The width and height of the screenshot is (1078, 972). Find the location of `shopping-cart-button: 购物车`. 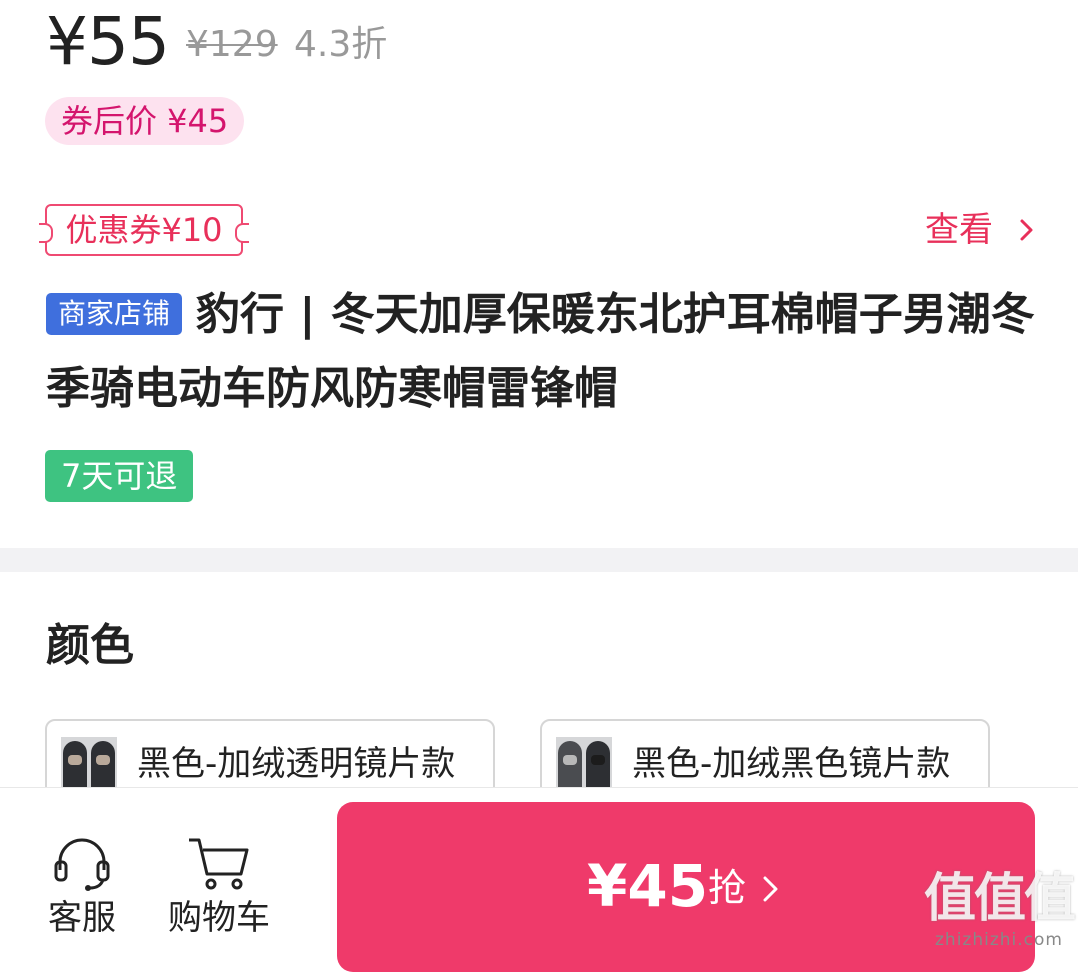

shopping-cart-button: 购物车 is located at coordinates (219, 888).